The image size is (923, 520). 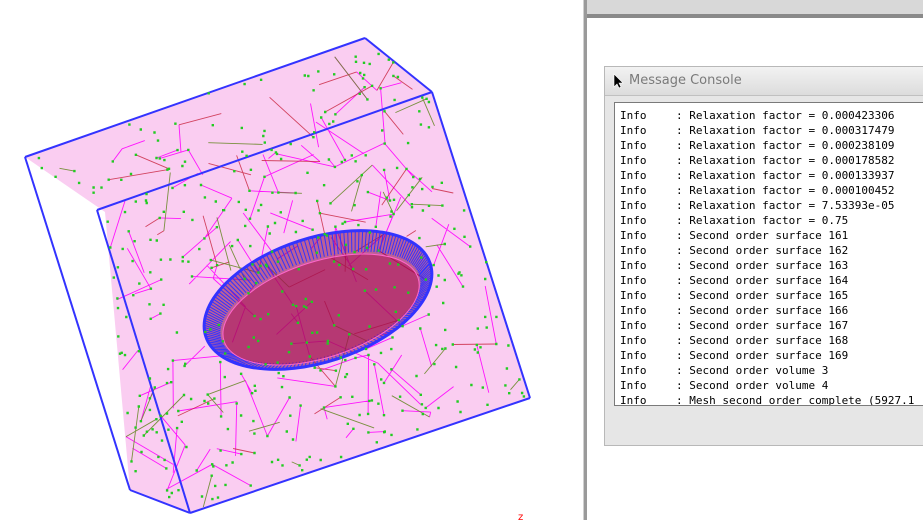 What do you see at coordinates (785, 115) in the screenshot?
I see `log-message: : Relaxation factor = 0.000423306` at bounding box center [785, 115].